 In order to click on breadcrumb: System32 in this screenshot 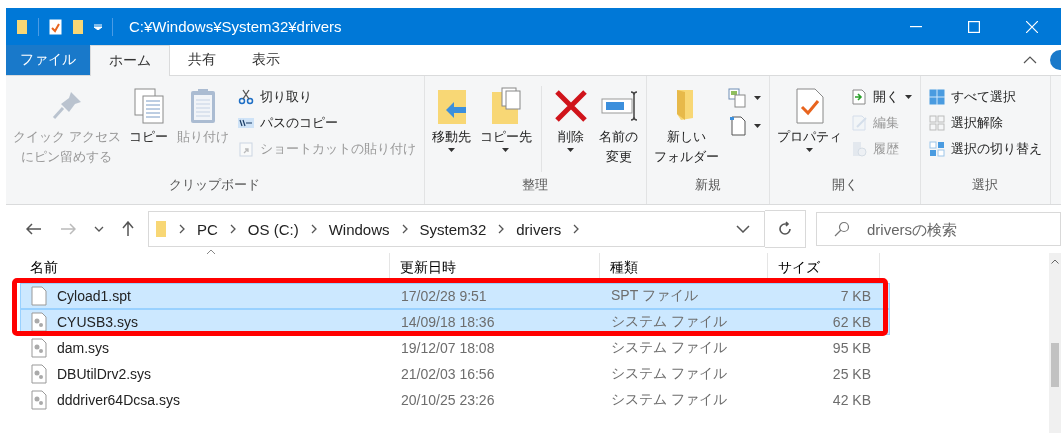, I will do `click(453, 229)`.